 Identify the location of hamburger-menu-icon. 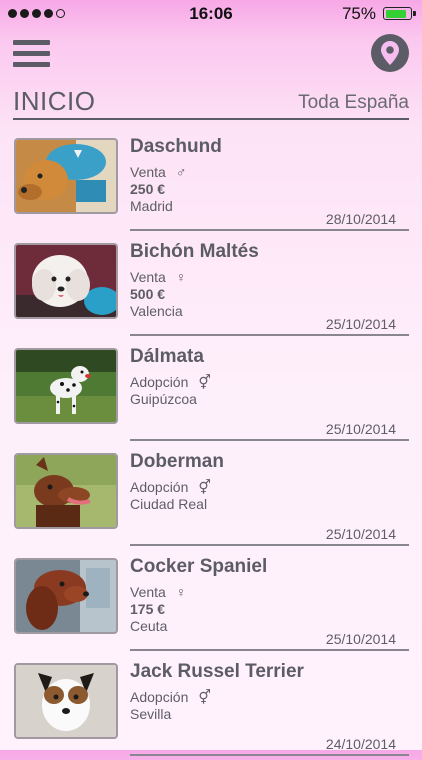
(31, 53).